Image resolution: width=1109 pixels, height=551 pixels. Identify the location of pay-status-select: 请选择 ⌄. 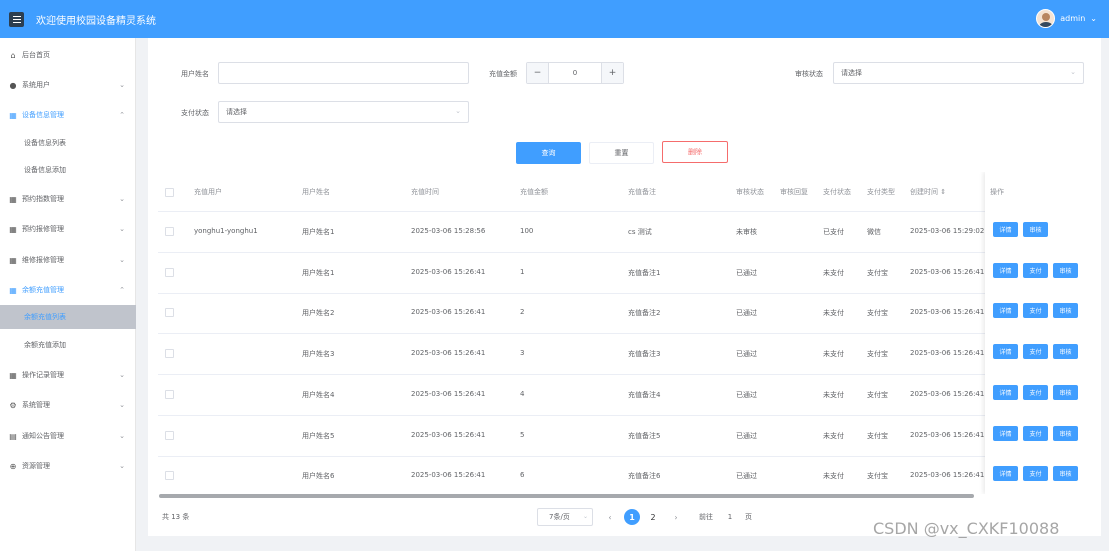
(343, 112).